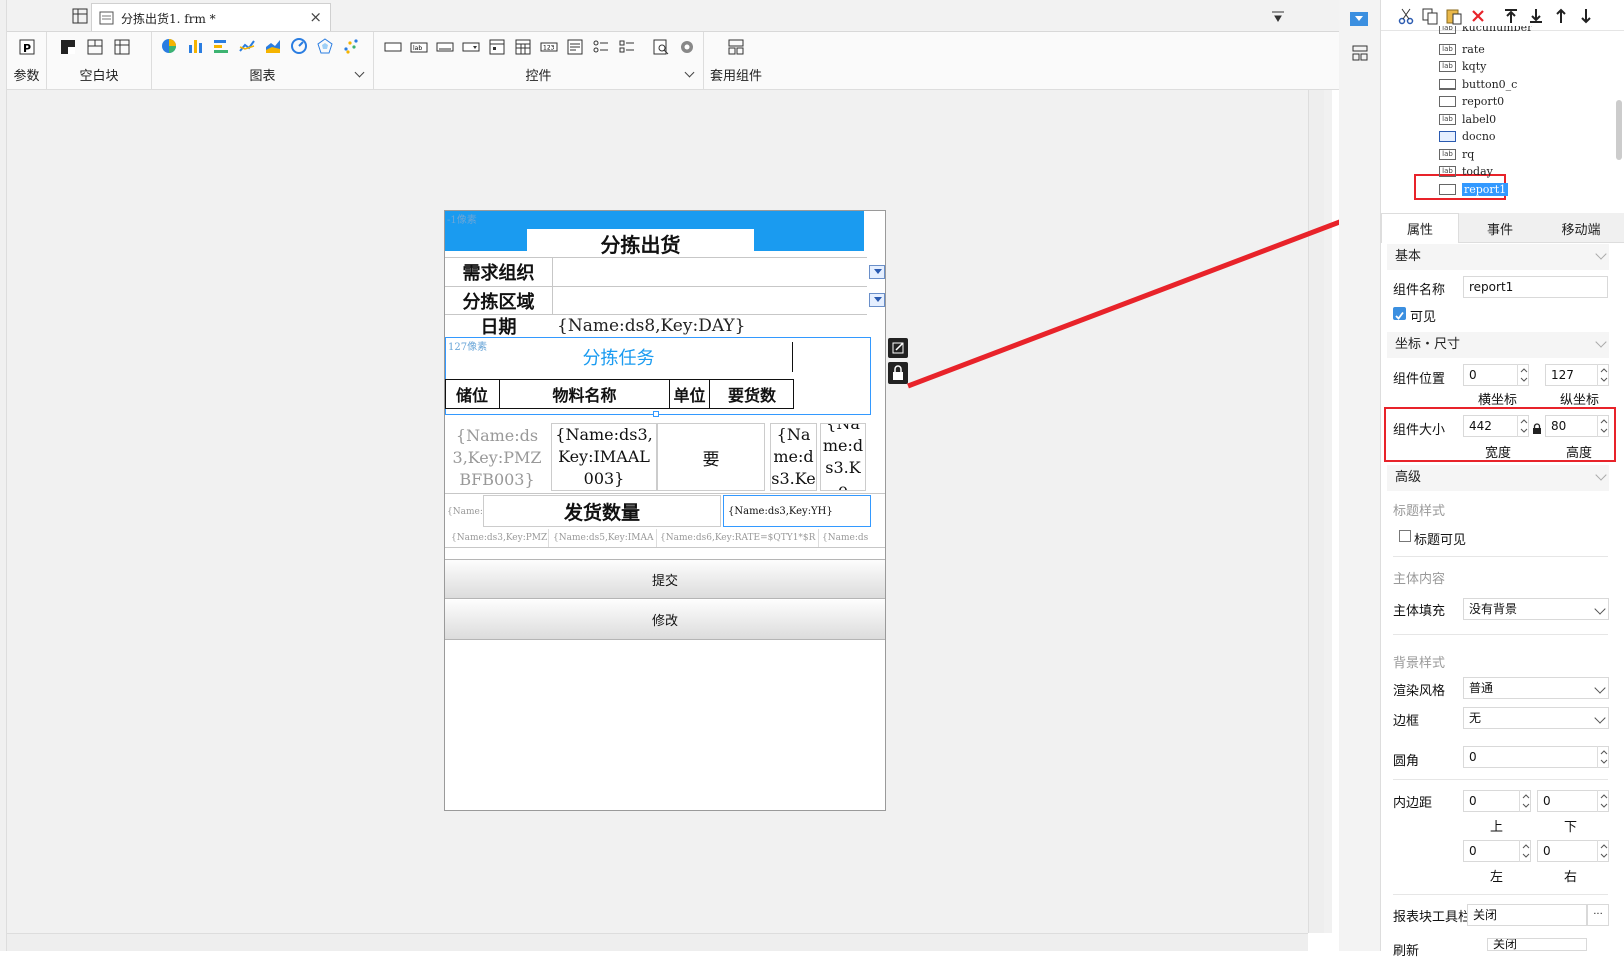 The image size is (1624, 959). What do you see at coordinates (27, 47) in the screenshot?
I see `parameter-icon: P` at bounding box center [27, 47].